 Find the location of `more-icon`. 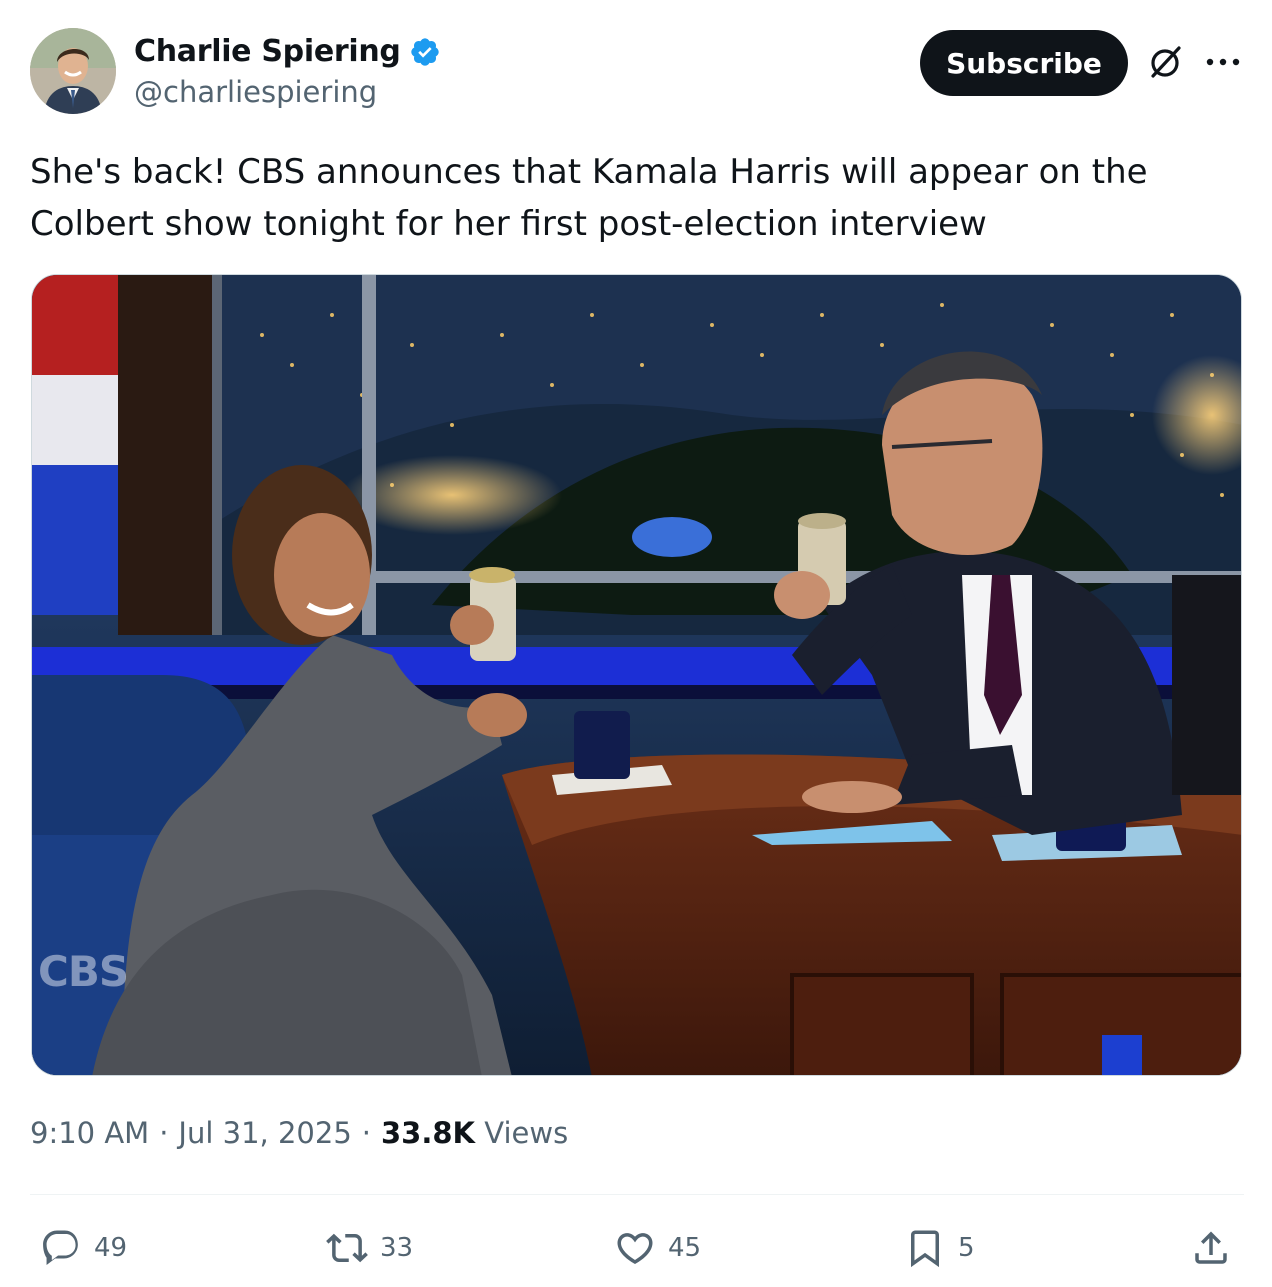

more-icon is located at coordinates (1223, 62).